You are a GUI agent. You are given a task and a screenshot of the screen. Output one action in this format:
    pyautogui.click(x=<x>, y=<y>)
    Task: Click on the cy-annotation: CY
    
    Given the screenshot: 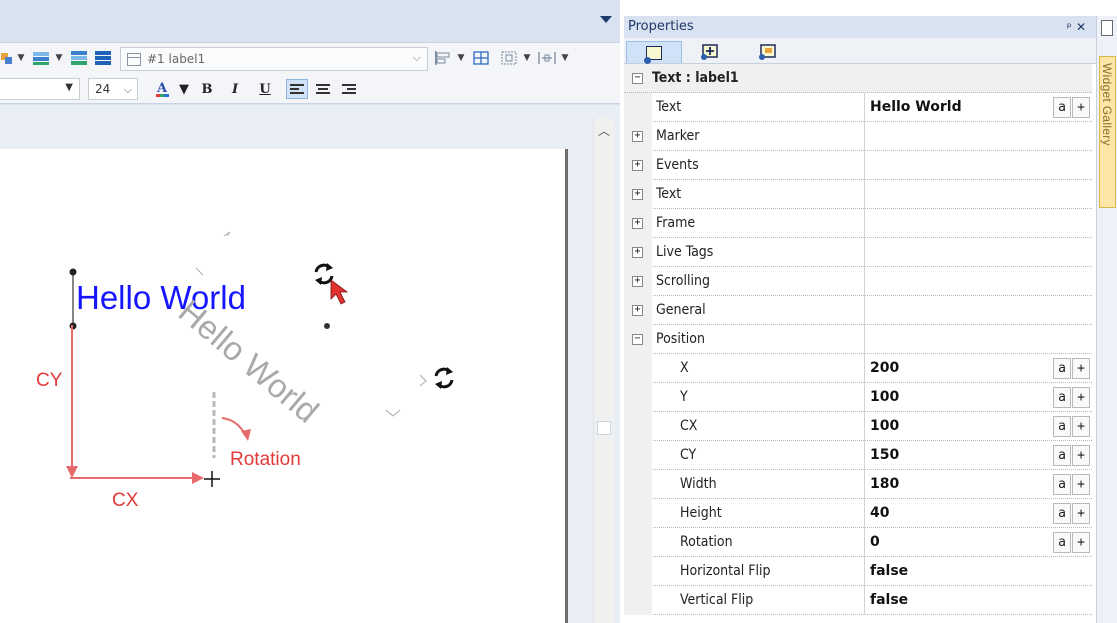 What is the action you would take?
    pyautogui.click(x=49, y=380)
    